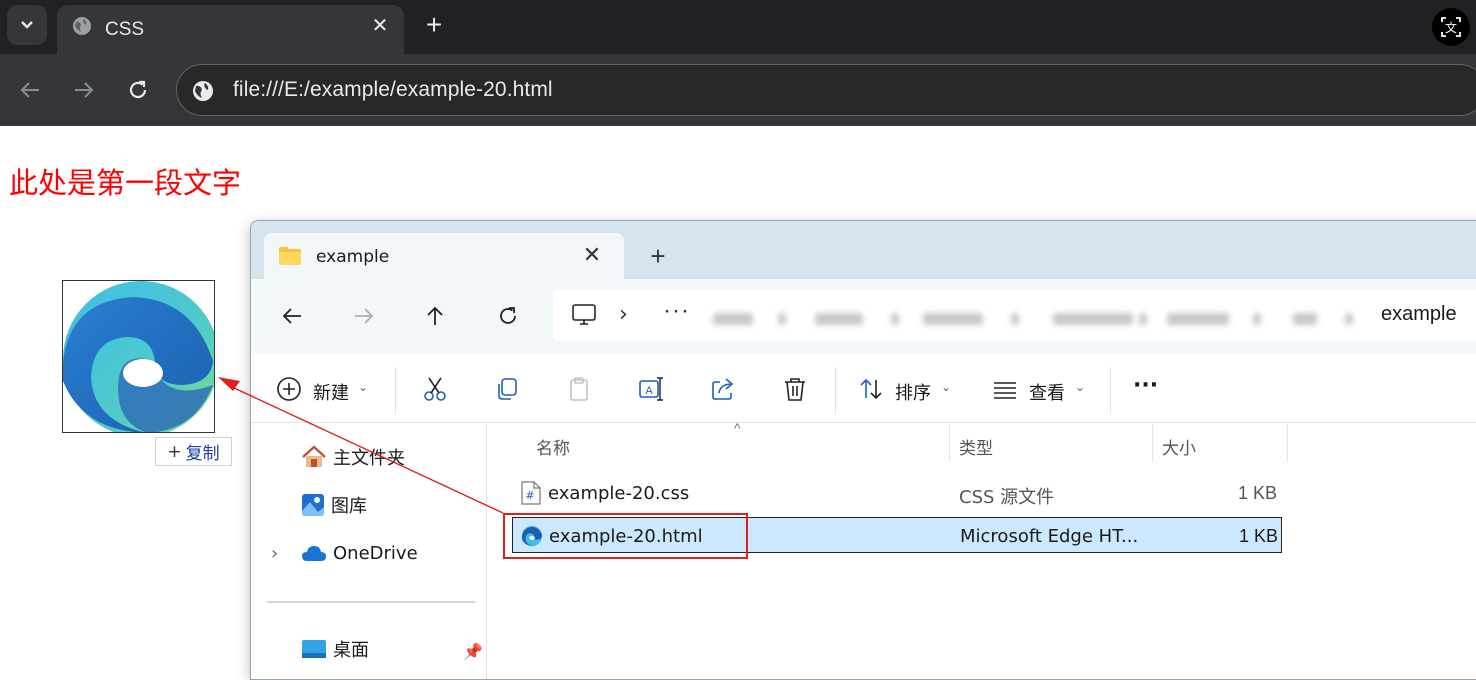 This screenshot has width=1476, height=680. What do you see at coordinates (434, 25) in the screenshot?
I see `new-tab-button: +` at bounding box center [434, 25].